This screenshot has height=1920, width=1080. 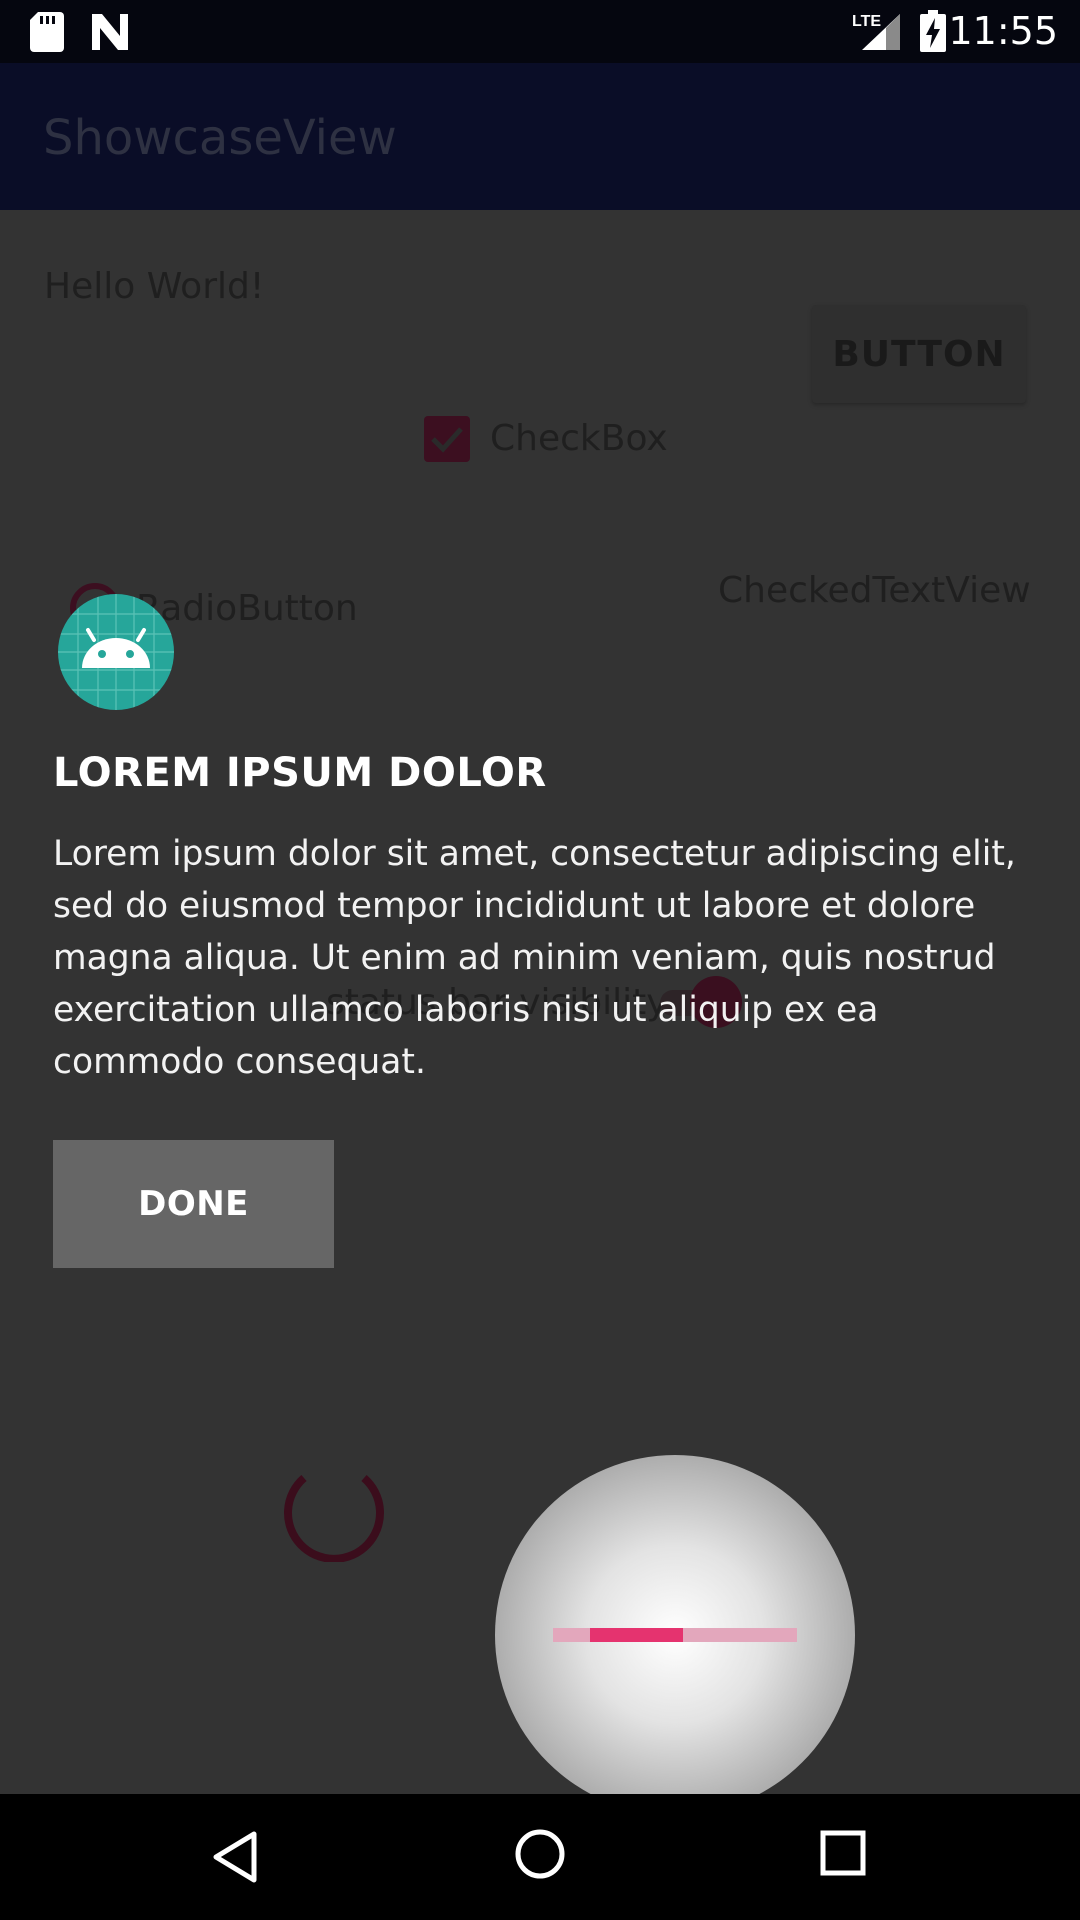 What do you see at coordinates (110, 32) in the screenshot?
I see `n-notification-icon` at bounding box center [110, 32].